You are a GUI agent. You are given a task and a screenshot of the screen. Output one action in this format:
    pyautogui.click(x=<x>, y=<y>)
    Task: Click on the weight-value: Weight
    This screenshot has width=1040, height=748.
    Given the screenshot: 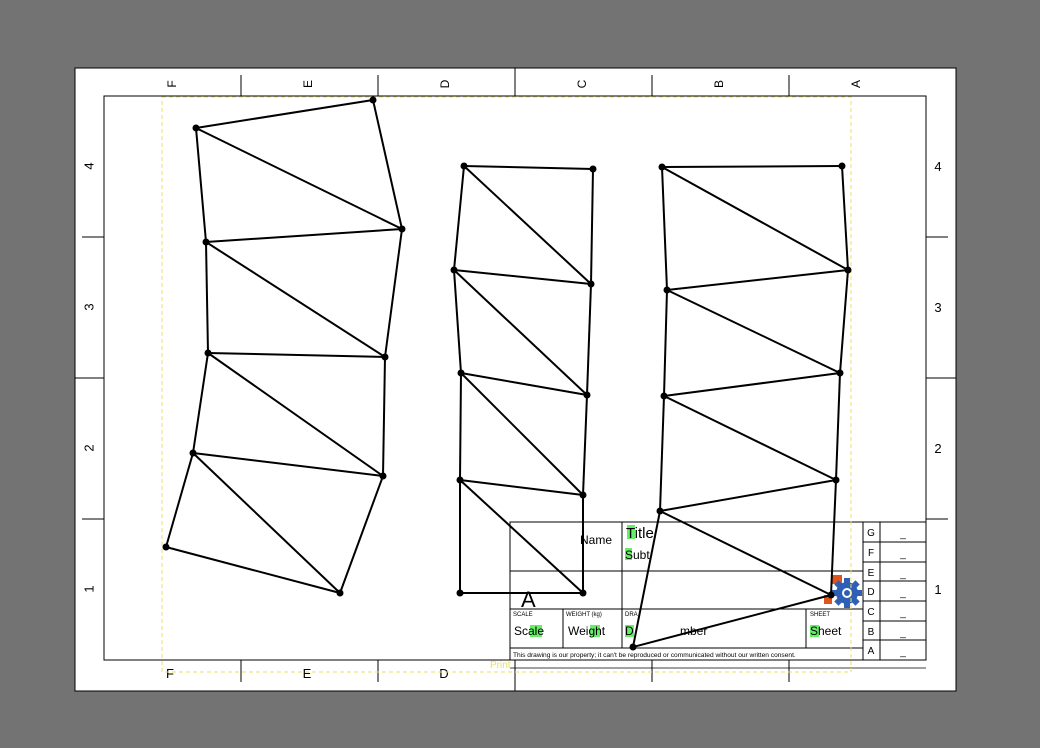 What is the action you would take?
    pyautogui.click(x=587, y=631)
    